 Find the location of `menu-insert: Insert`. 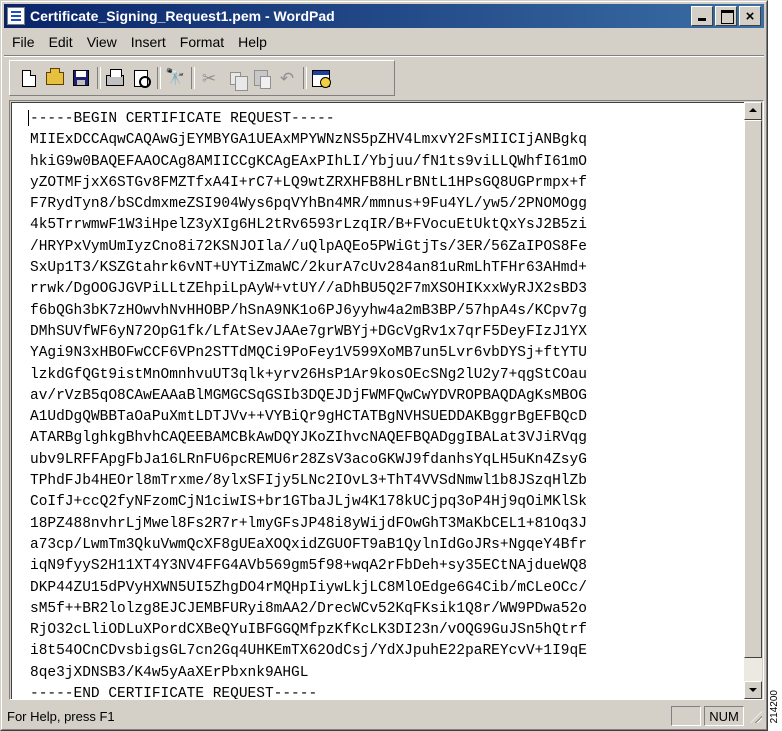

menu-insert: Insert is located at coordinates (148, 42).